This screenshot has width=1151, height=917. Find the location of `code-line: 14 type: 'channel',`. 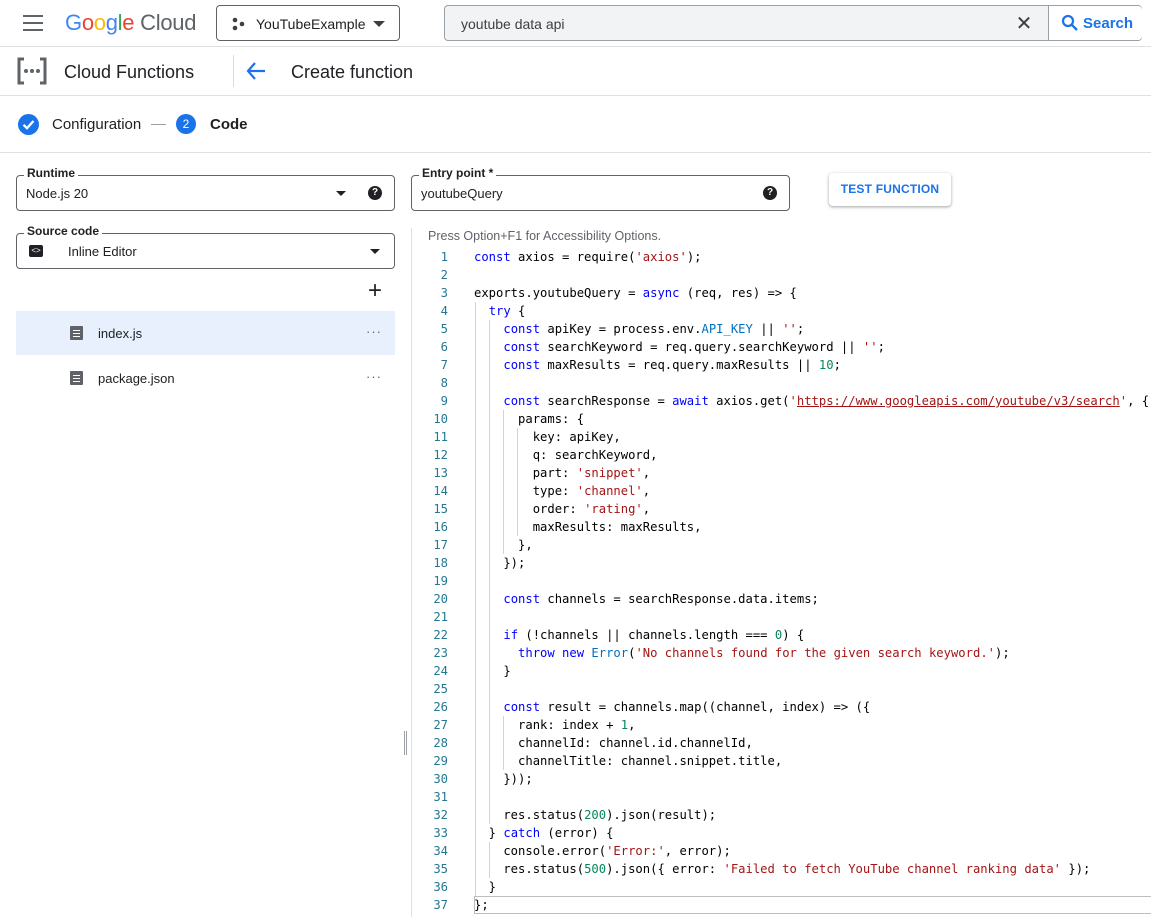

code-line: 14 type: 'channel', is located at coordinates (781, 491).